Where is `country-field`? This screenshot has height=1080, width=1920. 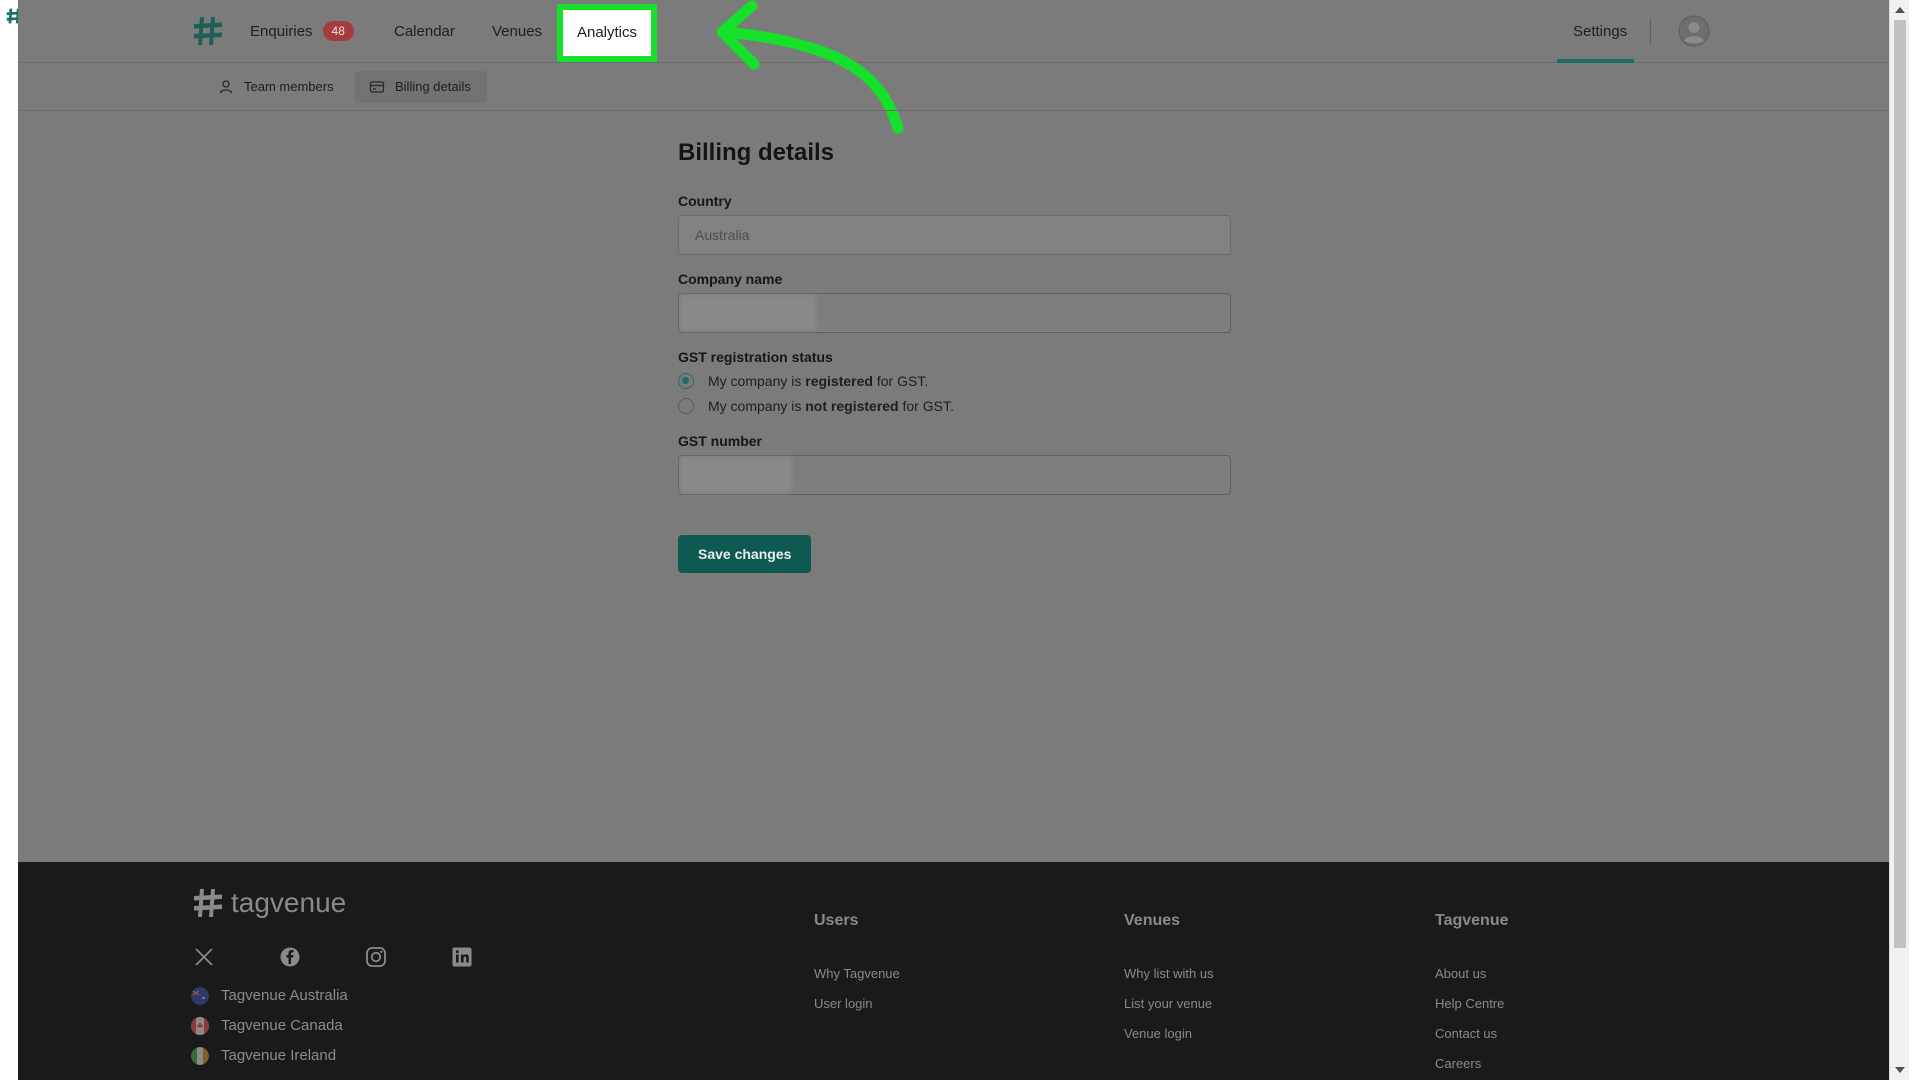
country-field is located at coordinates (954, 235).